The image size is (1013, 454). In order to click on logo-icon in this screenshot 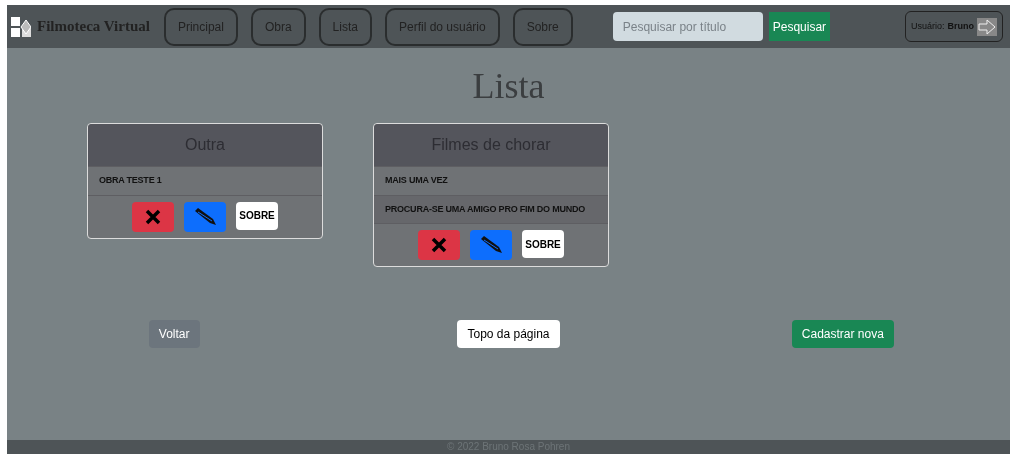, I will do `click(21, 26)`.